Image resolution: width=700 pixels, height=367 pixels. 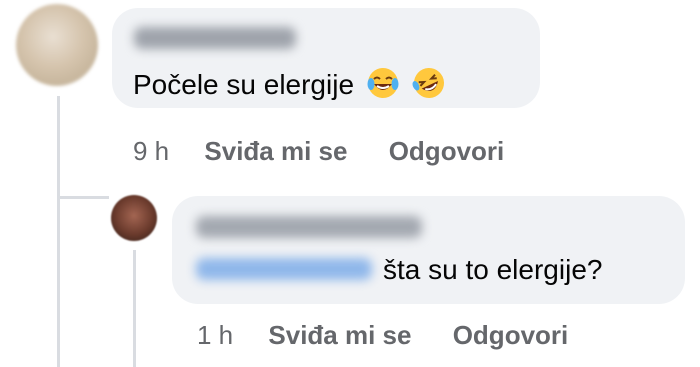 What do you see at coordinates (284, 269) in the screenshot?
I see `mention-link-blurred` at bounding box center [284, 269].